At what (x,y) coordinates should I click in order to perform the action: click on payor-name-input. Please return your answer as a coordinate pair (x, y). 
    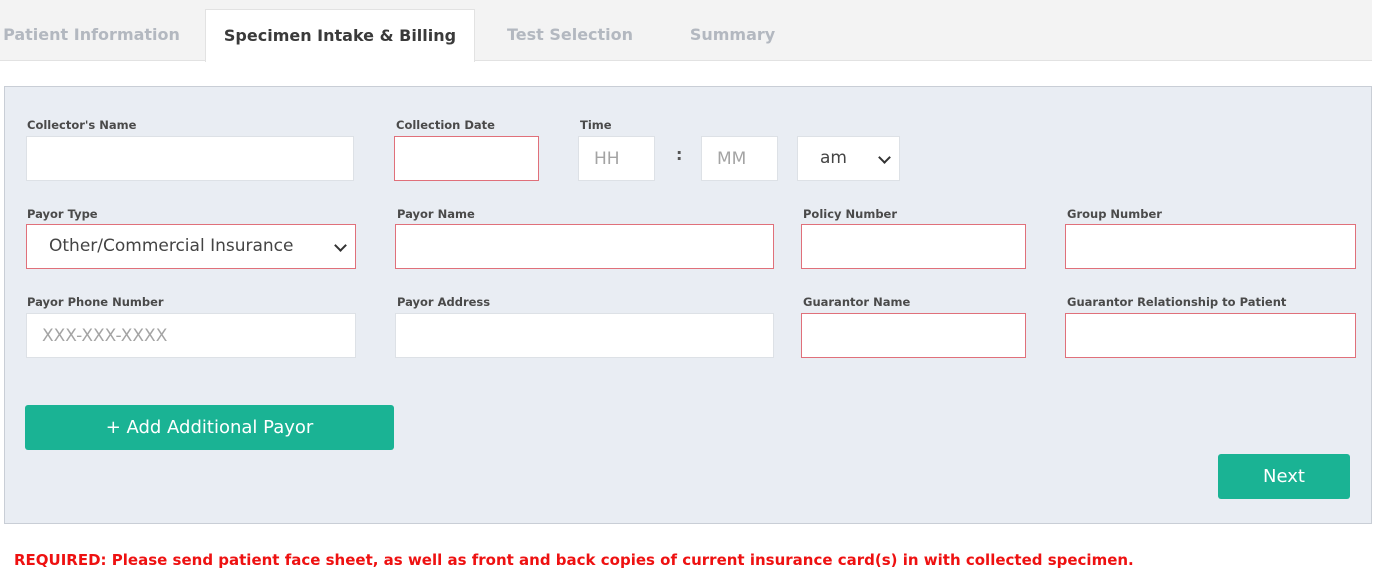
    Looking at the image, I should click on (584, 246).